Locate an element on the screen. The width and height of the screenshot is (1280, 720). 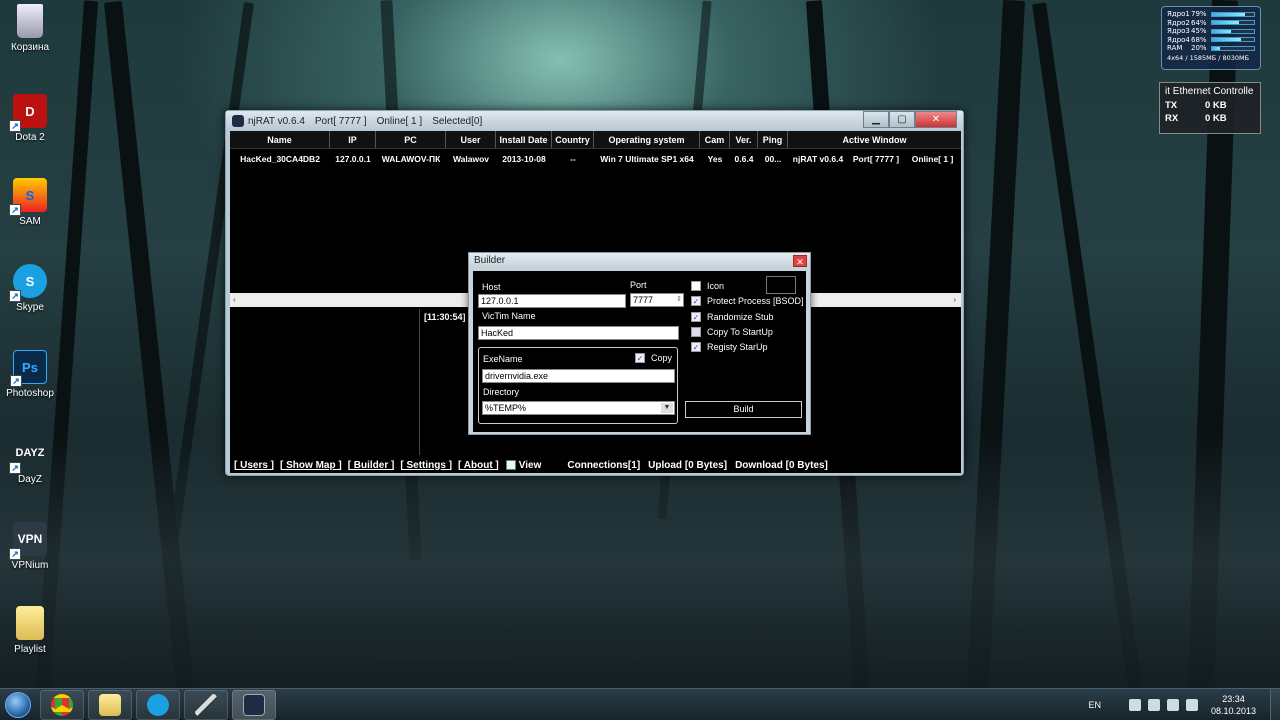
desktop-icon-dota2: D ↗ Dota 2 is located at coordinates (30, 118).